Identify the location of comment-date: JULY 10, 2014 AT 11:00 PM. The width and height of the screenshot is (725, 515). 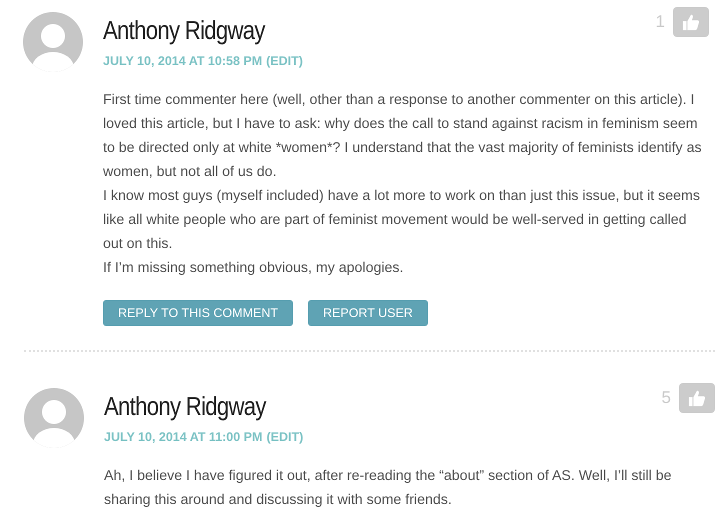
(183, 437).